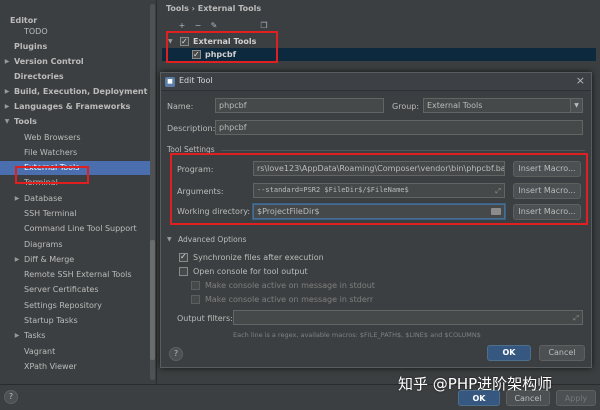  Describe the element at coordinates (290, 285) in the screenshot. I see `console-stdout-label: Make console active on message in stdout` at that location.